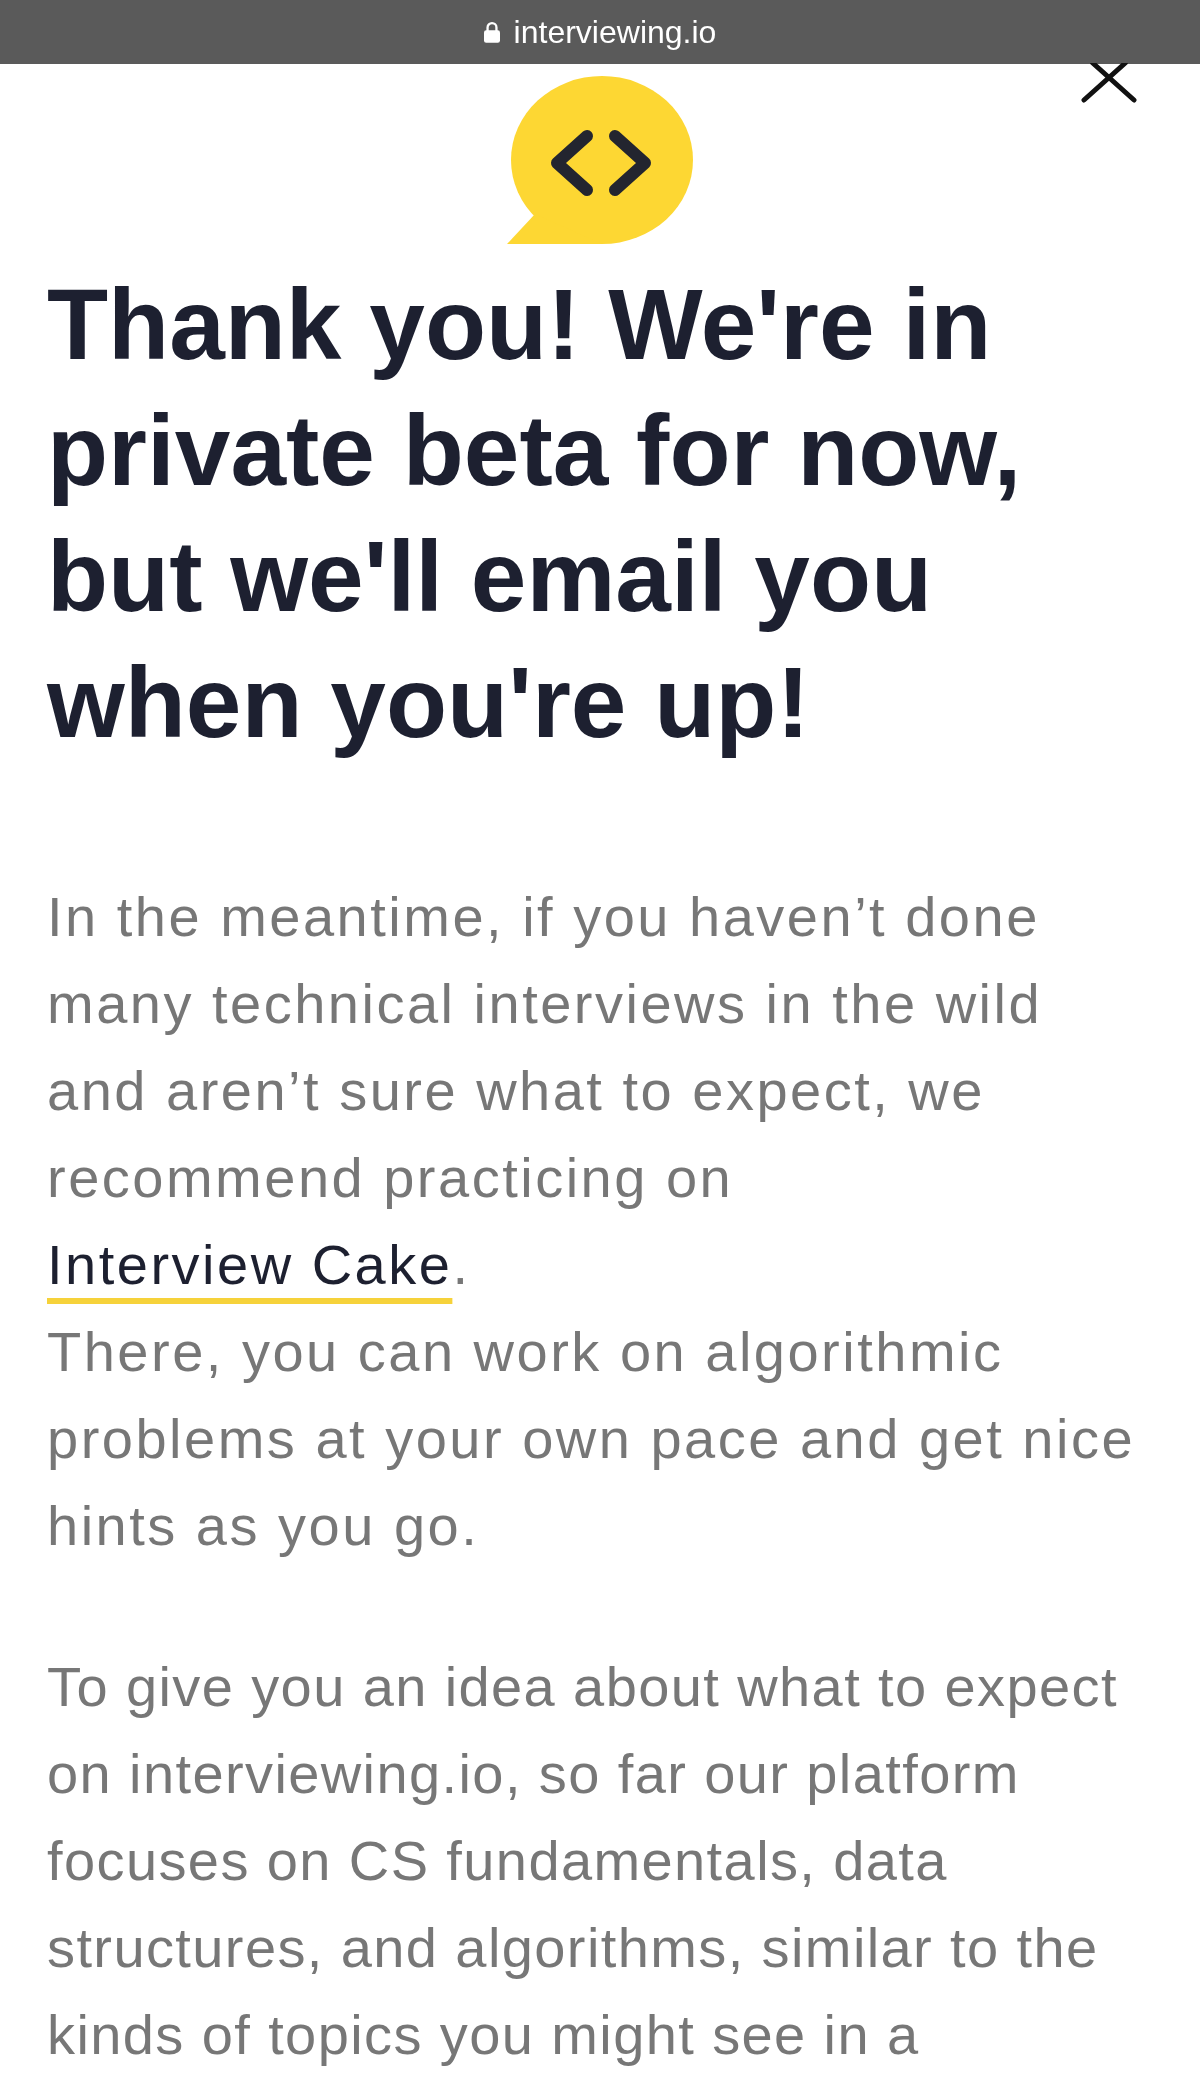 The image size is (1200, 2082). I want to click on close-button, so click(1109, 83).